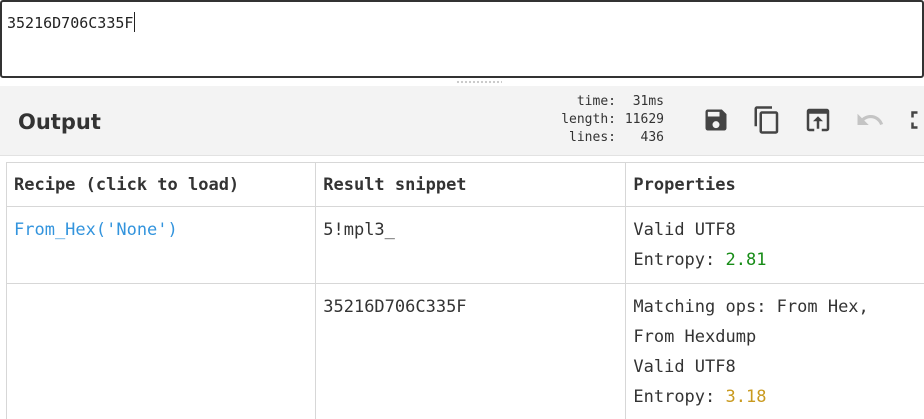 The height and width of the screenshot is (419, 924). I want to click on stat-lines: lines: 436, so click(604, 138).